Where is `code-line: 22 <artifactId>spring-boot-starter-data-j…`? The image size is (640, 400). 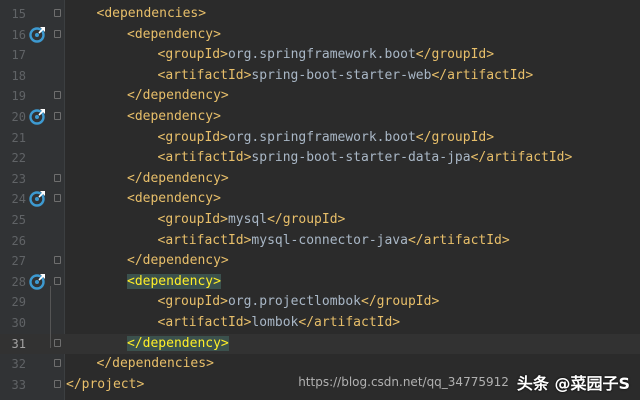
code-line: 22 <artifactId>spring-boot-starter-data-j… is located at coordinates (320, 158).